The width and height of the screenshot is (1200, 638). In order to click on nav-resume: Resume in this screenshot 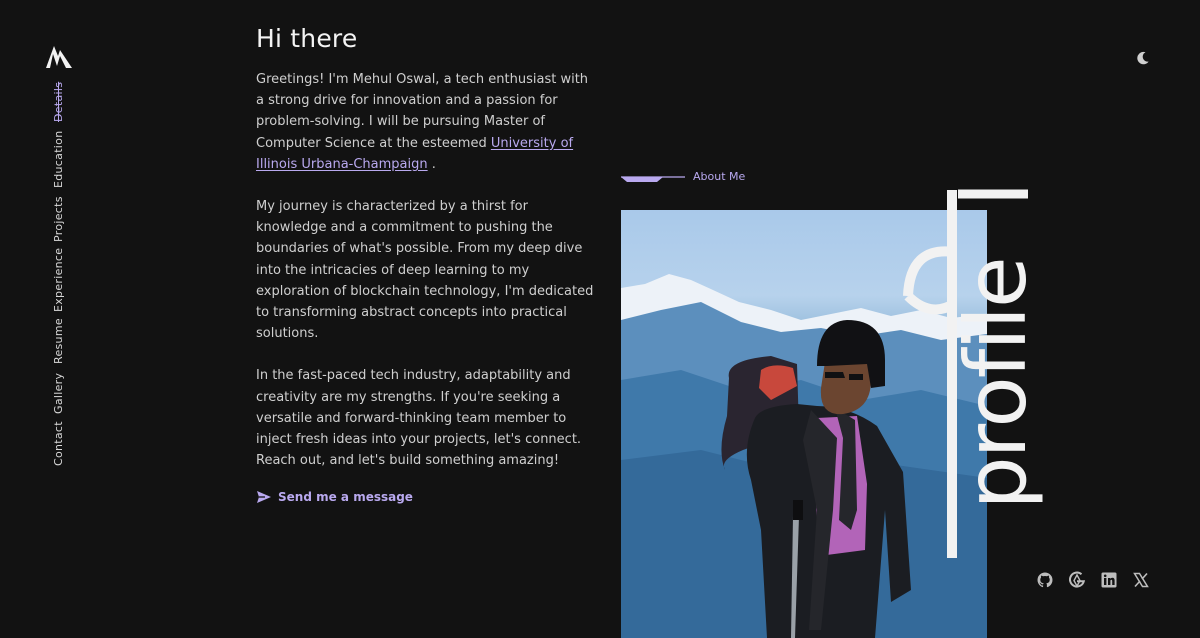, I will do `click(58, 341)`.